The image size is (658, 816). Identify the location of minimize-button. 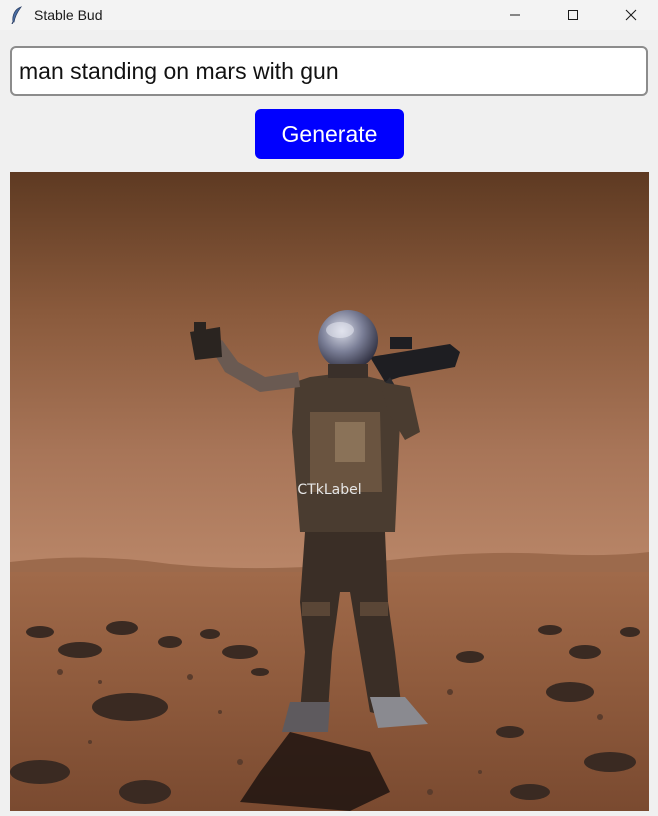
(515, 15).